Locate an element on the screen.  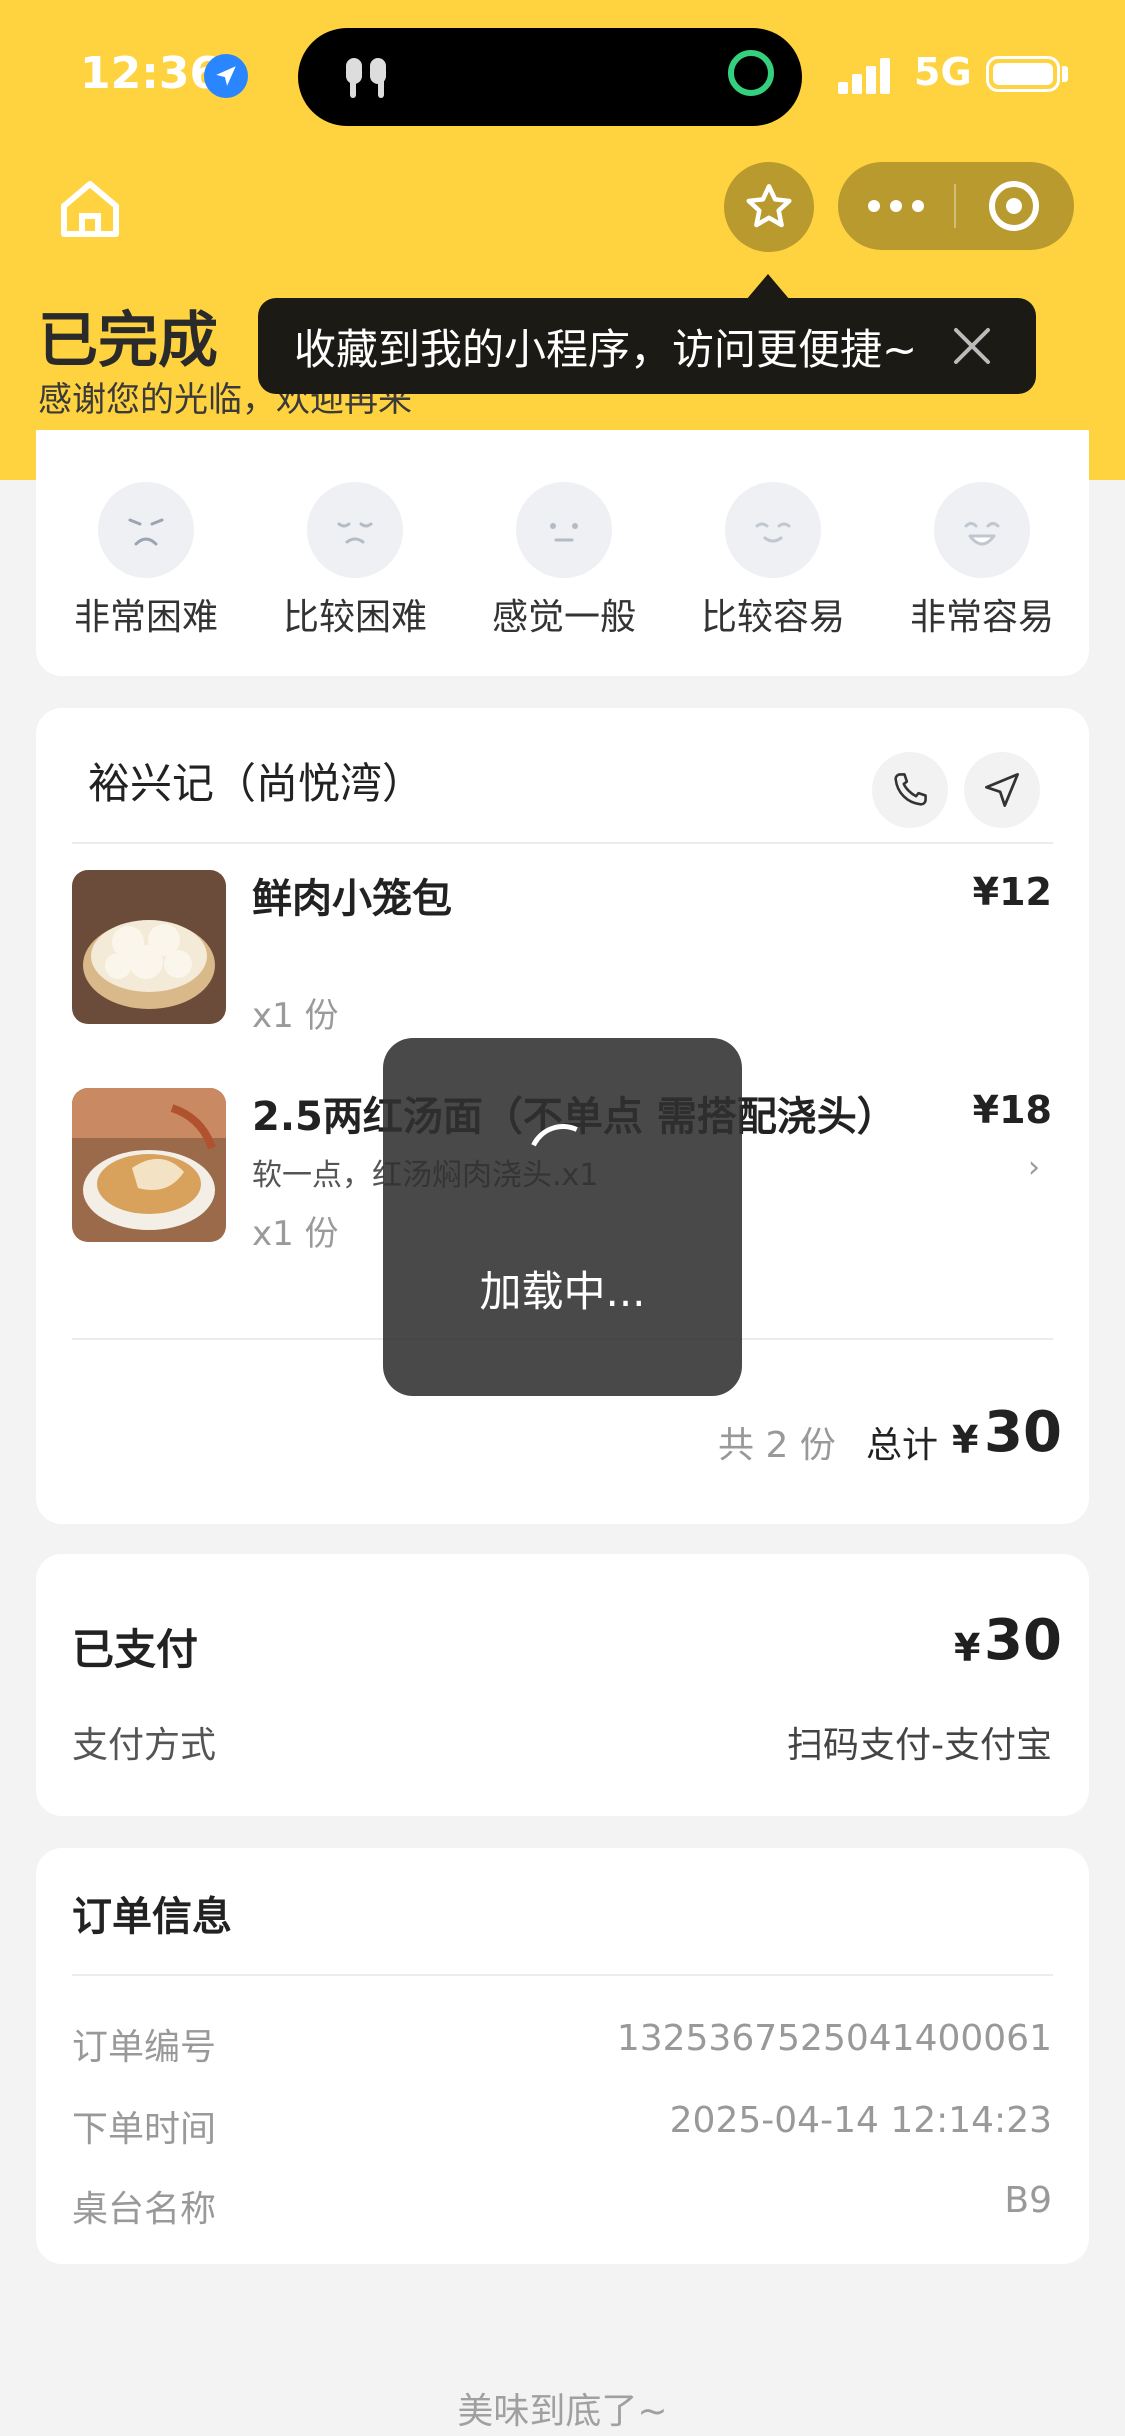
hard-face-icon is located at coordinates (355, 530).